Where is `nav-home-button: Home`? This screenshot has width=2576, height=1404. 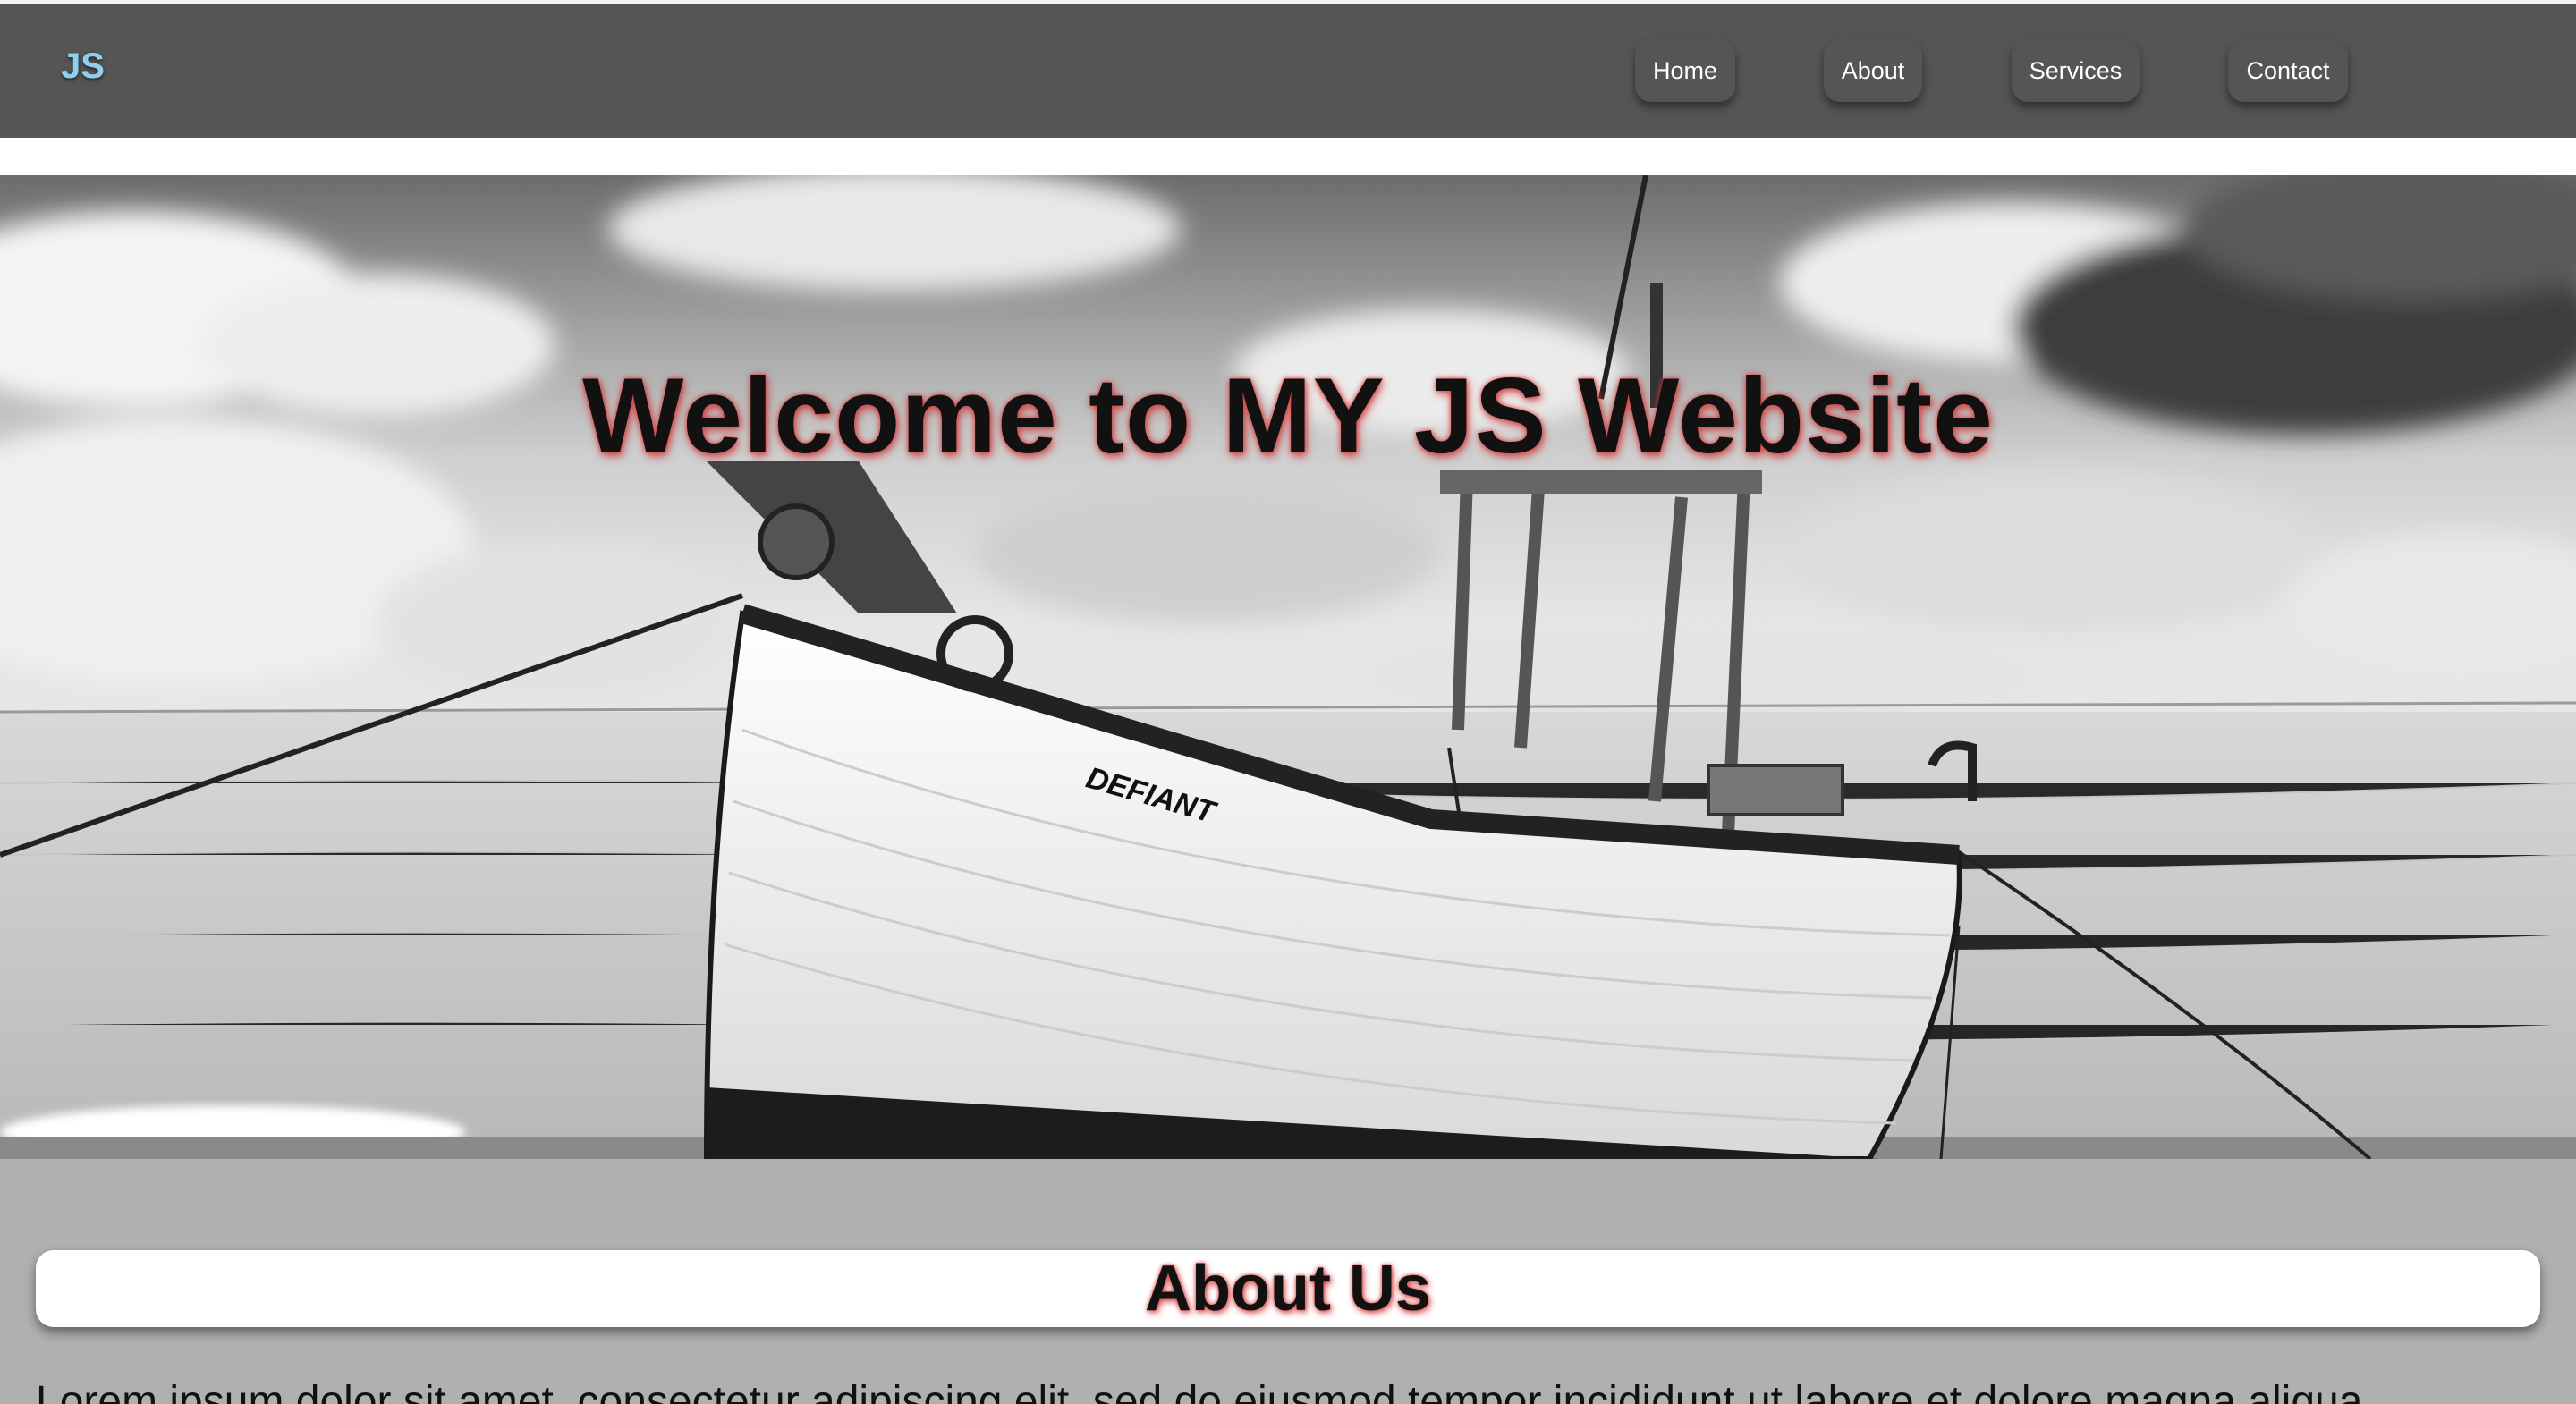
nav-home-button: Home is located at coordinates (1685, 71).